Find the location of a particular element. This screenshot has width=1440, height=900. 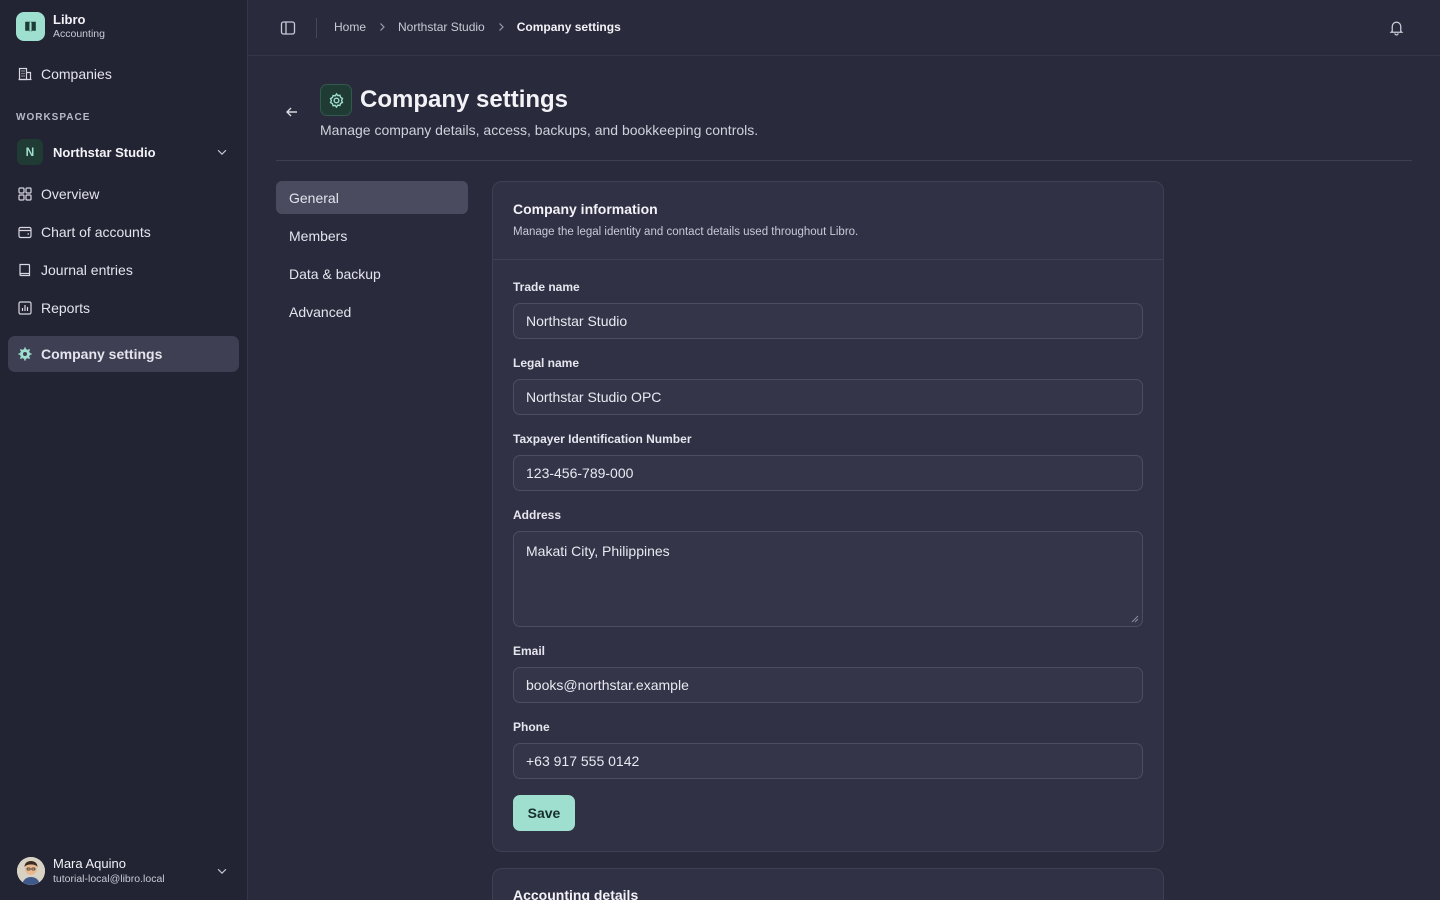

trade-name-label: Trade name is located at coordinates (546, 287).